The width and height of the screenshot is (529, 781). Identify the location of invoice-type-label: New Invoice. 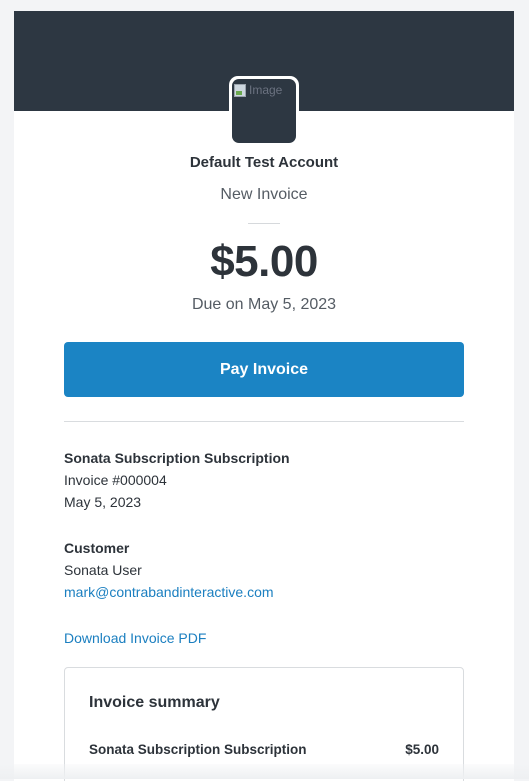
(264, 194).